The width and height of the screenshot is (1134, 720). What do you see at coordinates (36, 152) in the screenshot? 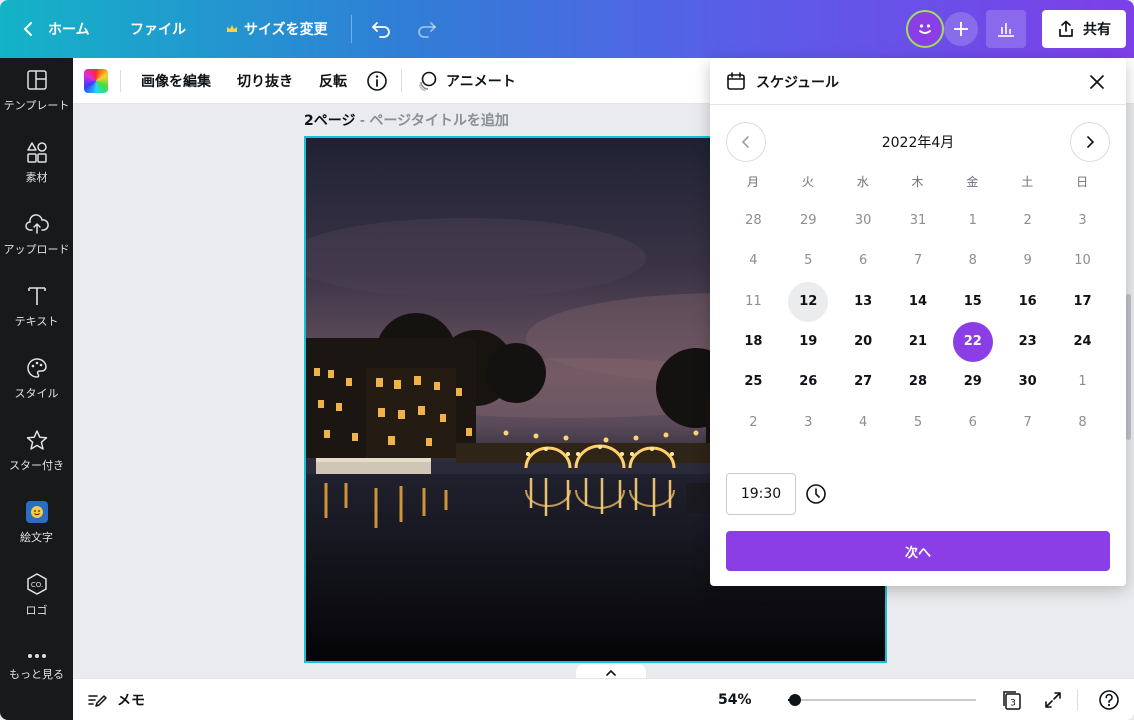
I see `elements-icon` at bounding box center [36, 152].